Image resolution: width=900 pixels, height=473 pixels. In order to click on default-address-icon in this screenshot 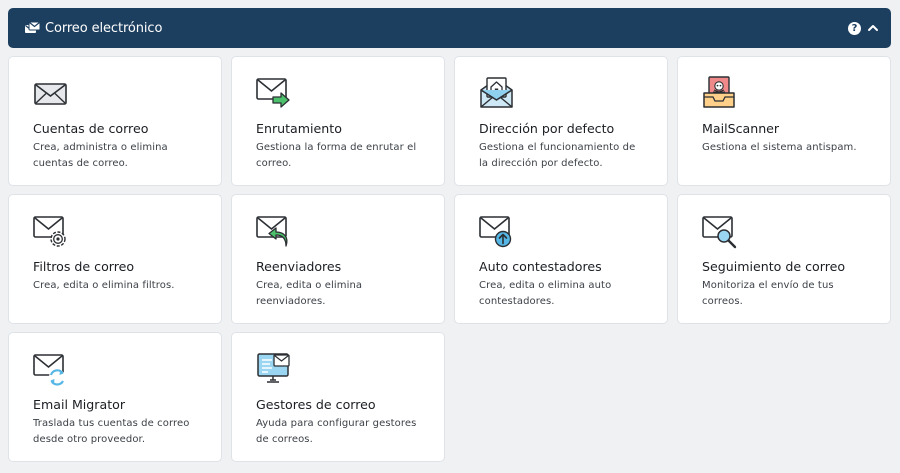, I will do `click(497, 93)`.